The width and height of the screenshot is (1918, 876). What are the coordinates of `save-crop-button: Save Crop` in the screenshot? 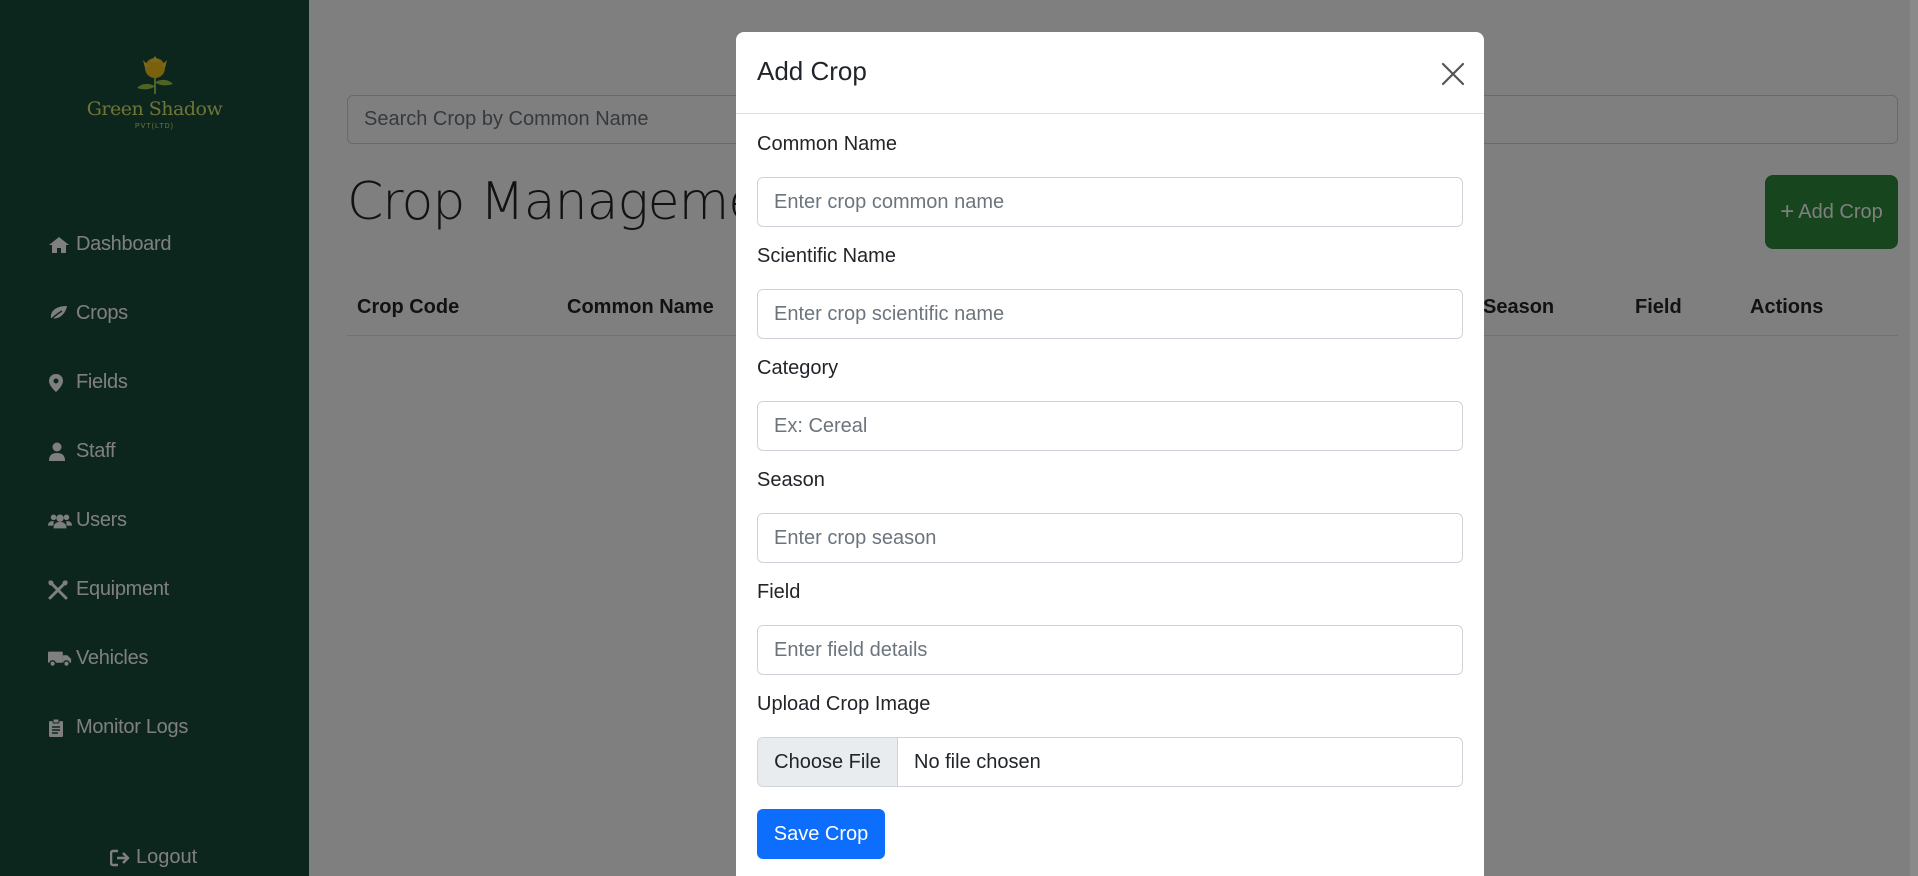 It's located at (821, 834).